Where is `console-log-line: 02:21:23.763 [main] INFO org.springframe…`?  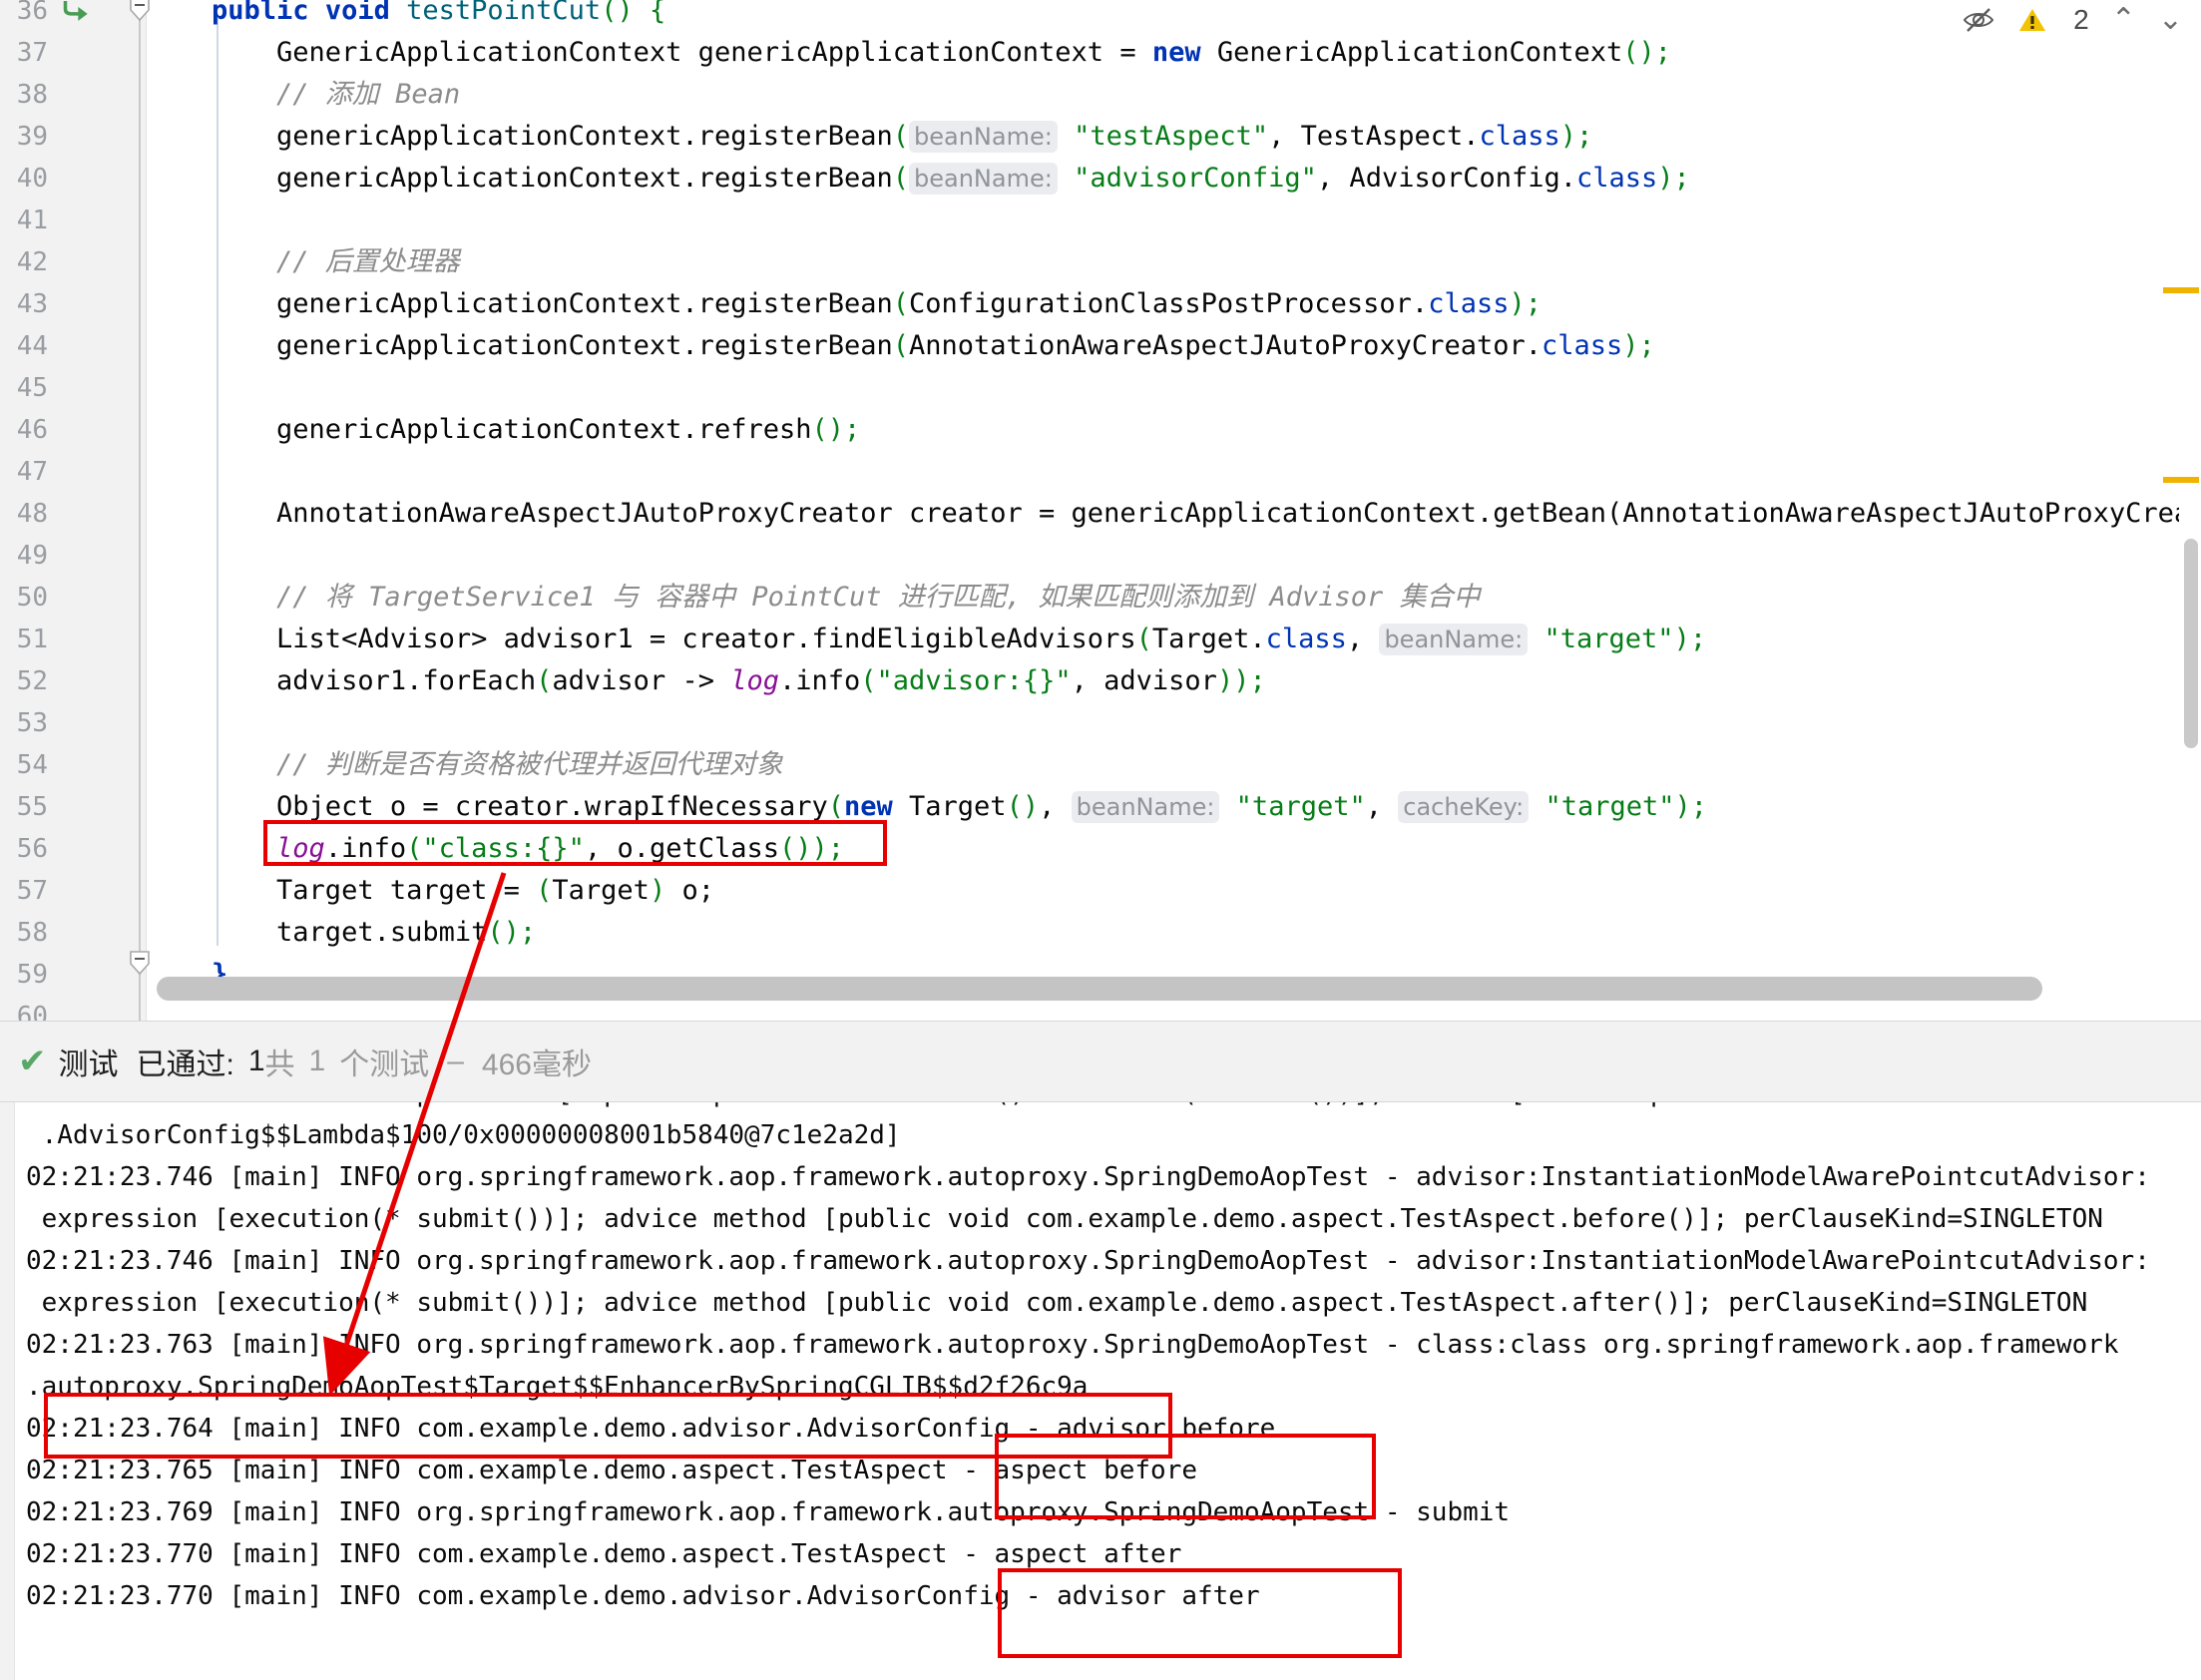
console-log-line: 02:21:23.763 [main] INFO org.springframe… is located at coordinates (1072, 1345).